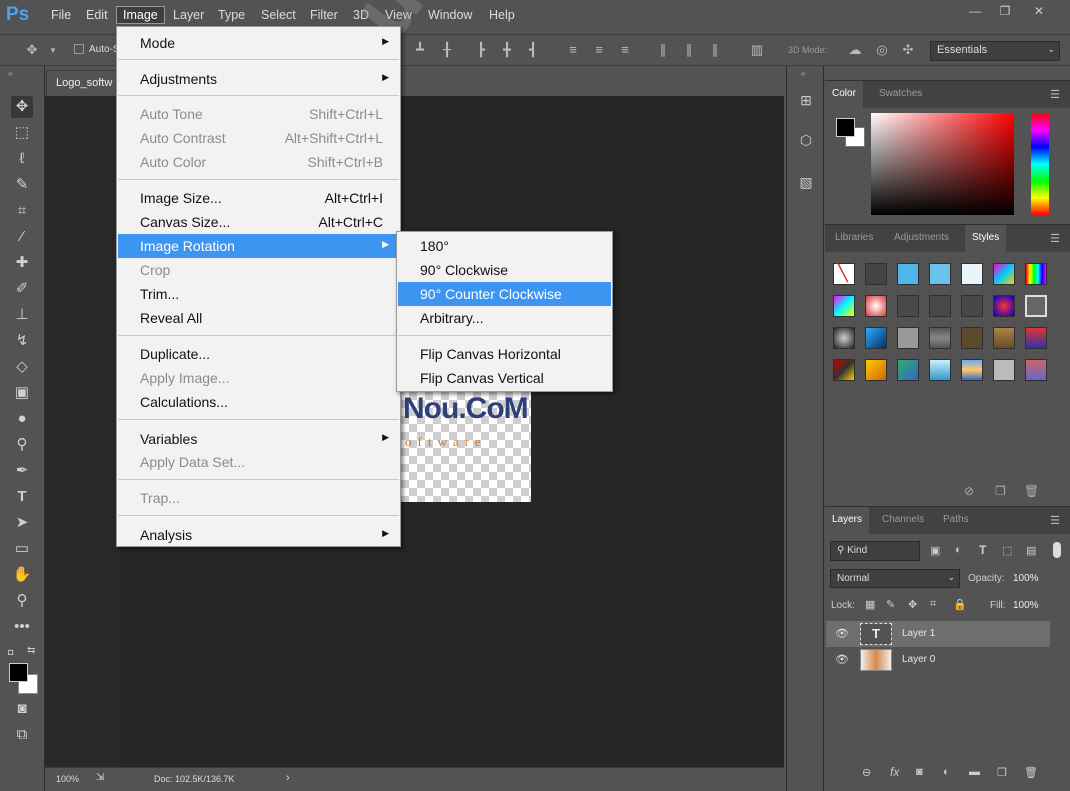  I want to click on eye-icon: 👁, so click(842, 659).